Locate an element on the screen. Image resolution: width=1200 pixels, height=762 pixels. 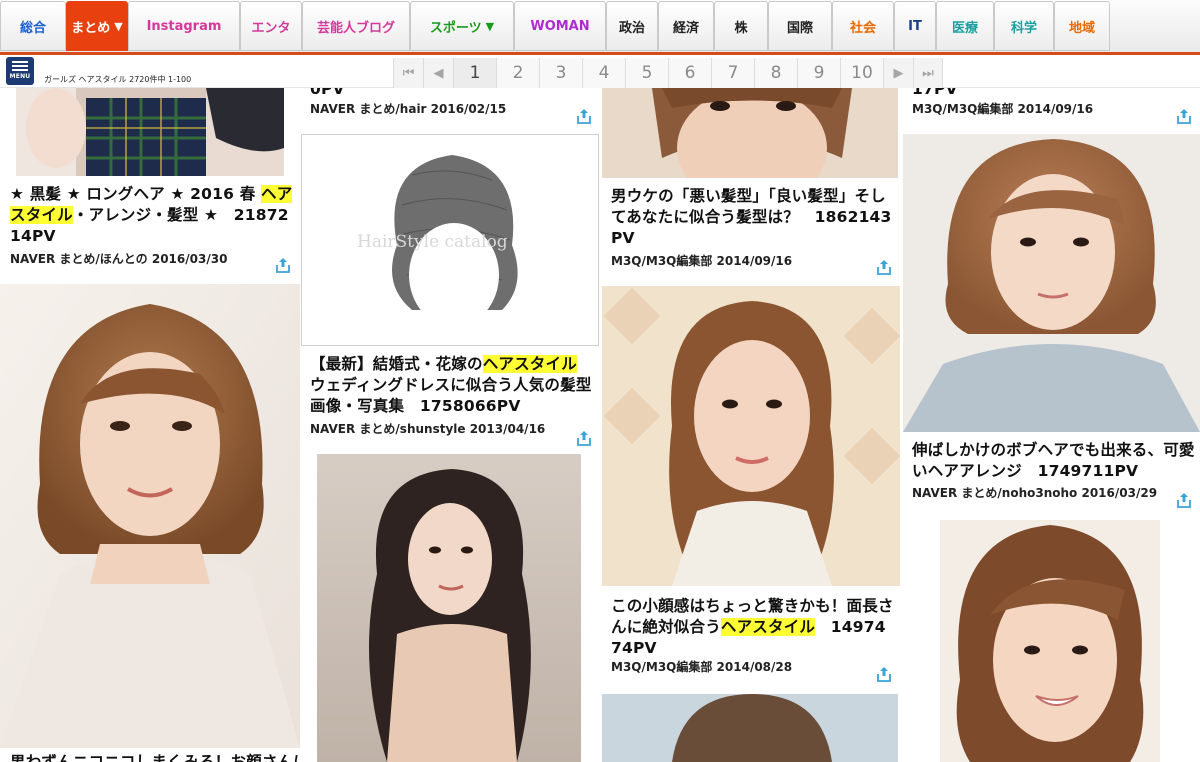
result-count: ガールズ ヘアスタイル 2720件中 1-100 is located at coordinates (118, 79).